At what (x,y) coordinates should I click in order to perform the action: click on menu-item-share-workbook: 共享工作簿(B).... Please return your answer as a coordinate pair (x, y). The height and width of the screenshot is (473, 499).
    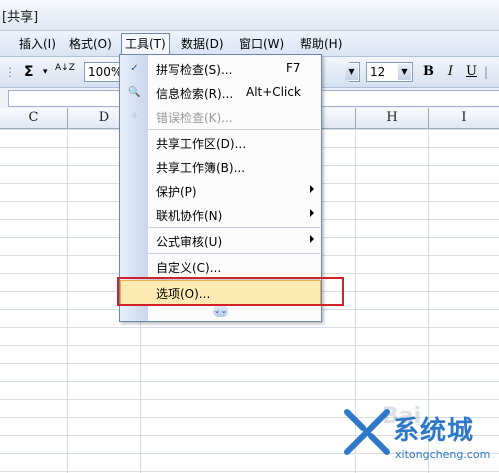
    Looking at the image, I should click on (220, 167).